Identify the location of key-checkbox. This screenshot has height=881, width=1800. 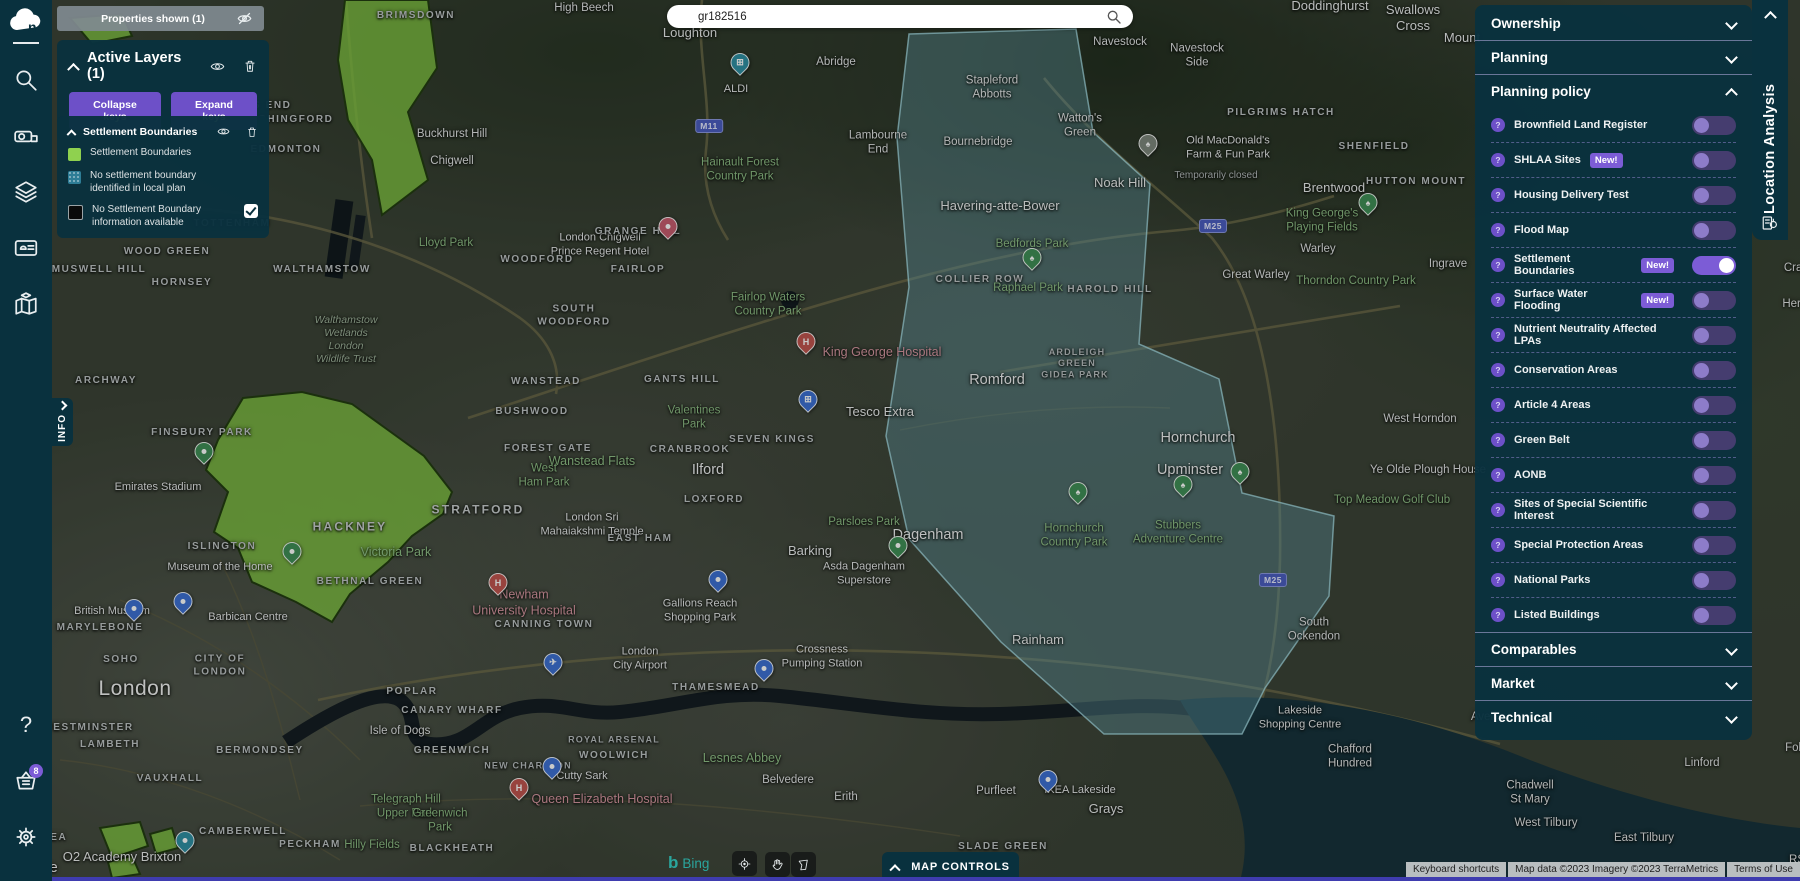
(251, 211).